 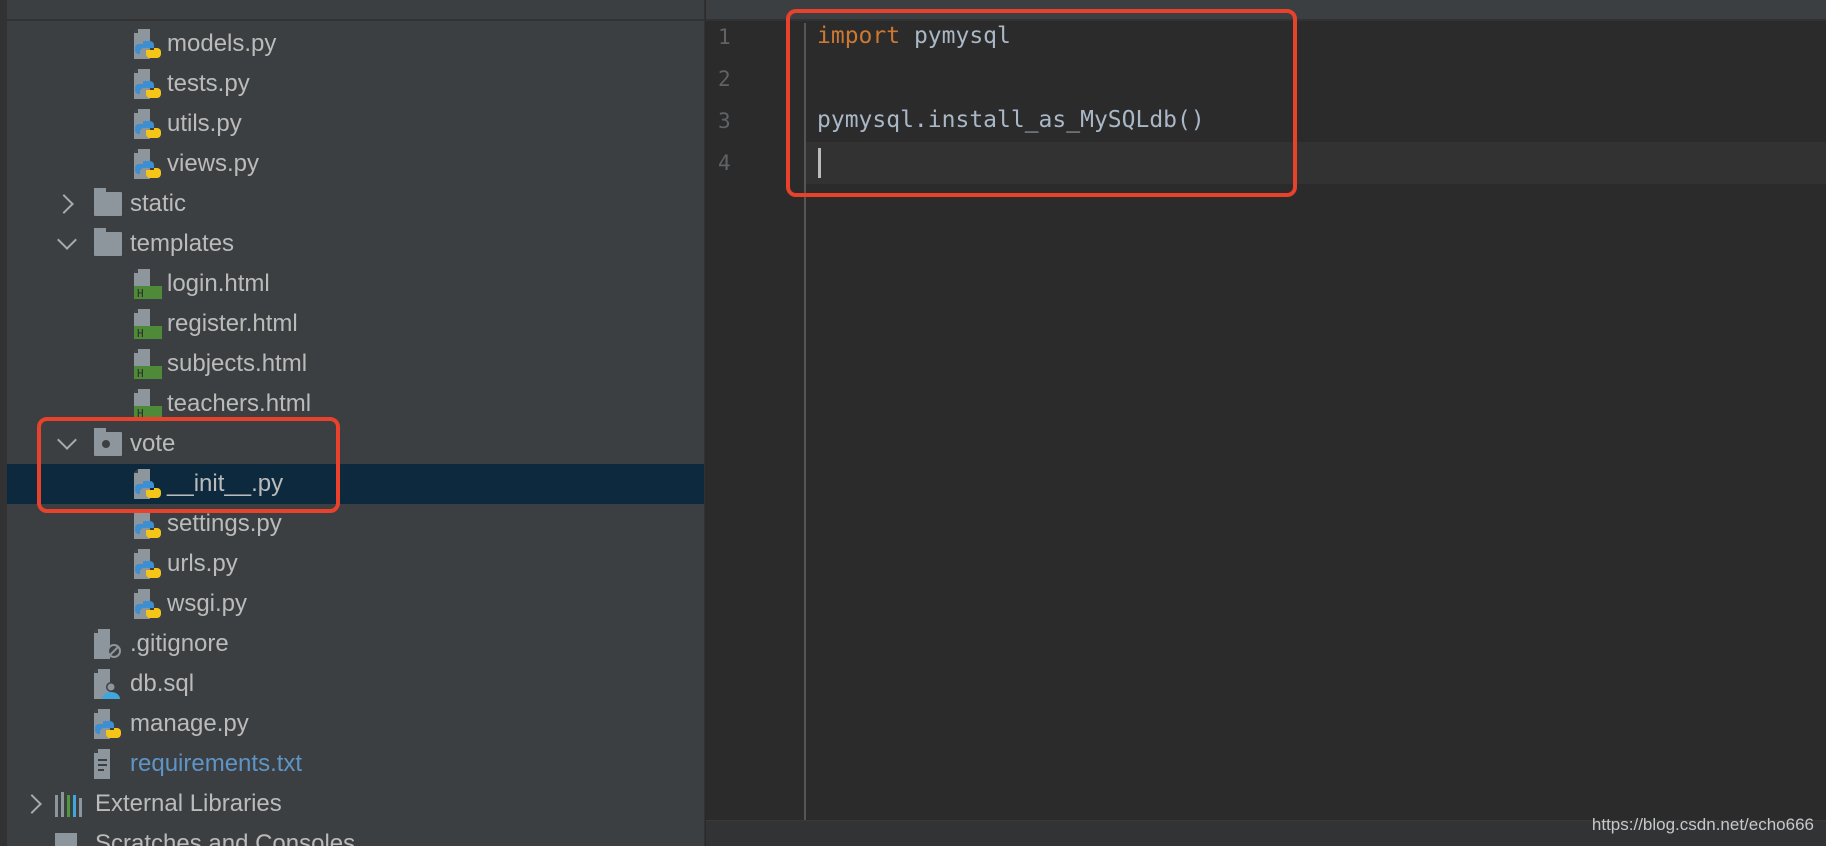 I want to click on tool-window-strip, so click(x=3, y=423).